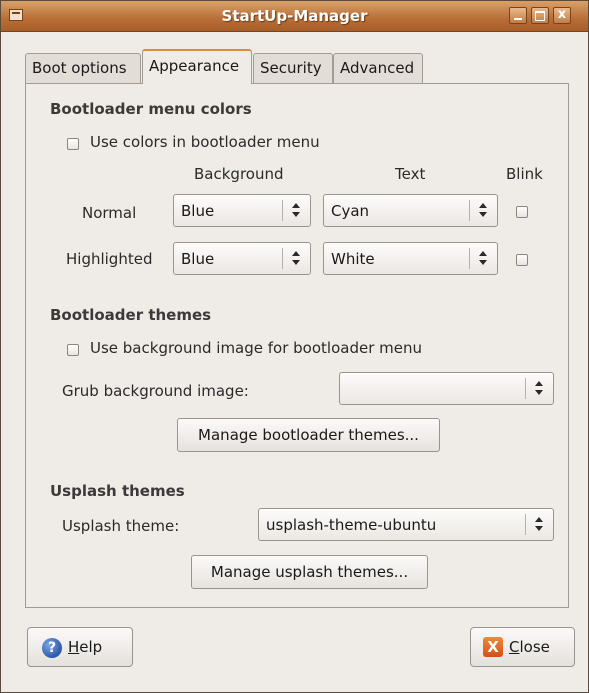 The image size is (589, 693). I want to click on normal-background-value: Blue, so click(198, 211).